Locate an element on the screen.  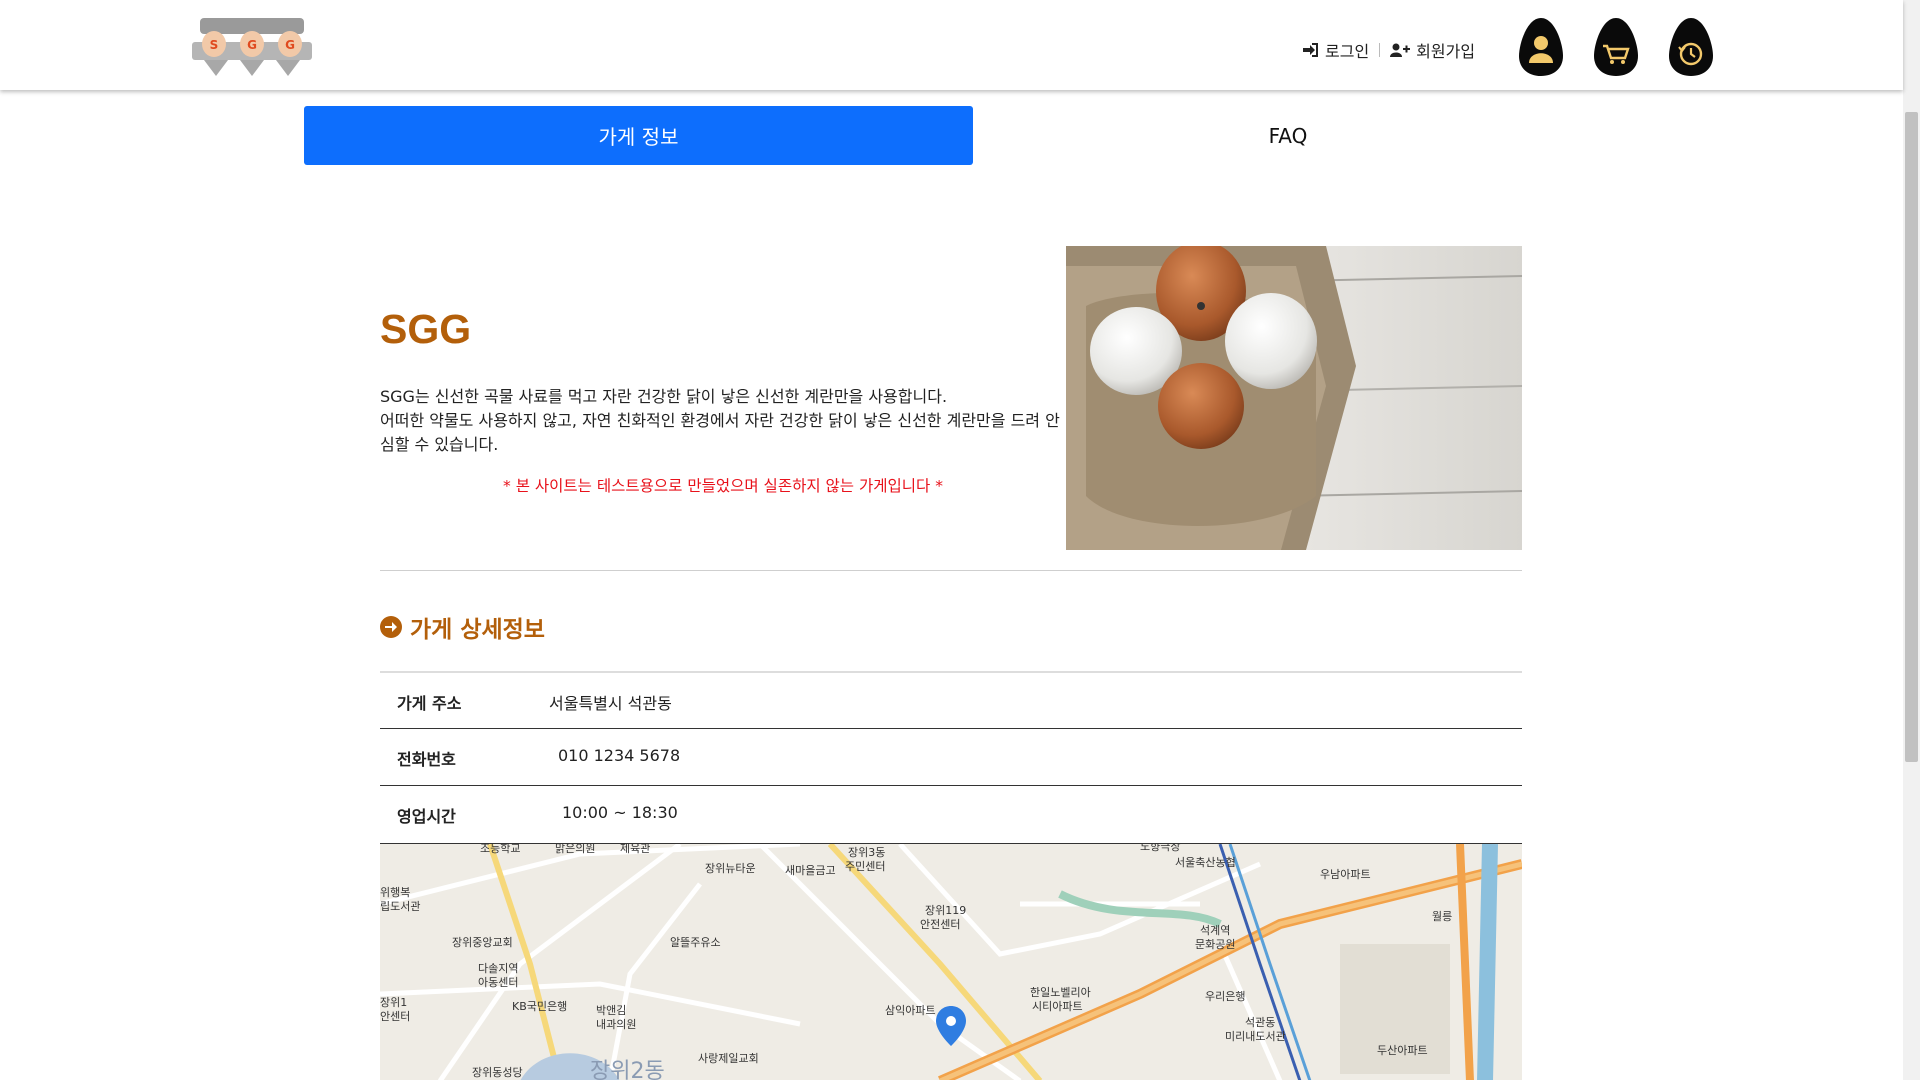
map-label: 한일노벨리아 is located at coordinates (1060, 992).